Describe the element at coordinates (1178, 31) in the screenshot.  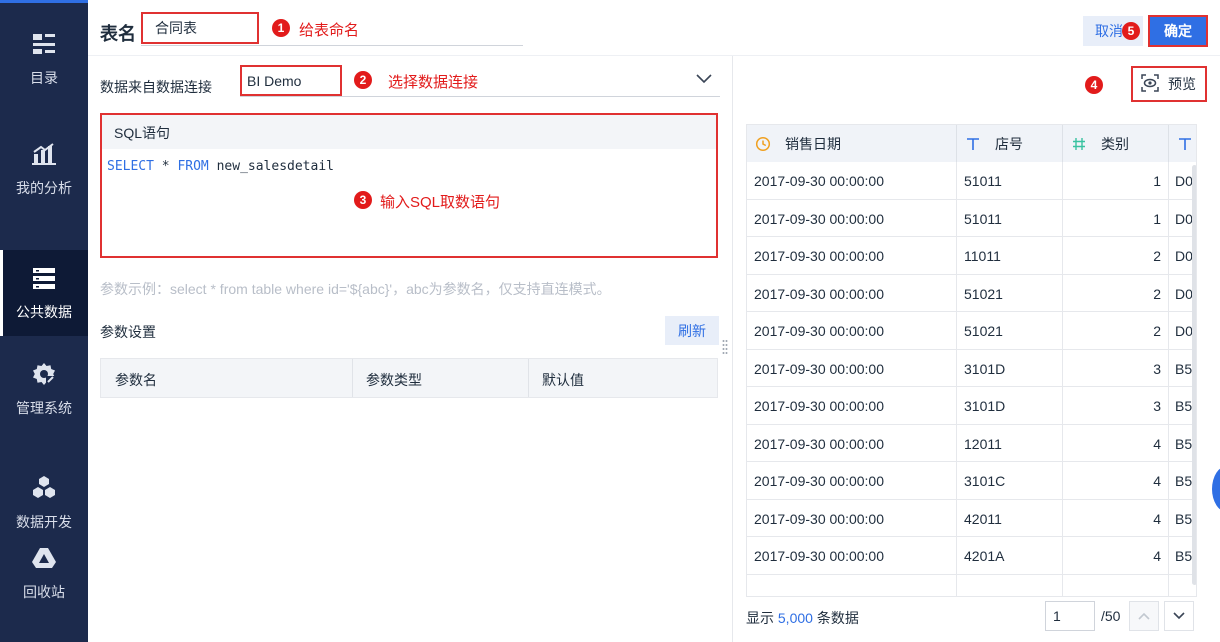
I see `confirm-button: 确定` at that location.